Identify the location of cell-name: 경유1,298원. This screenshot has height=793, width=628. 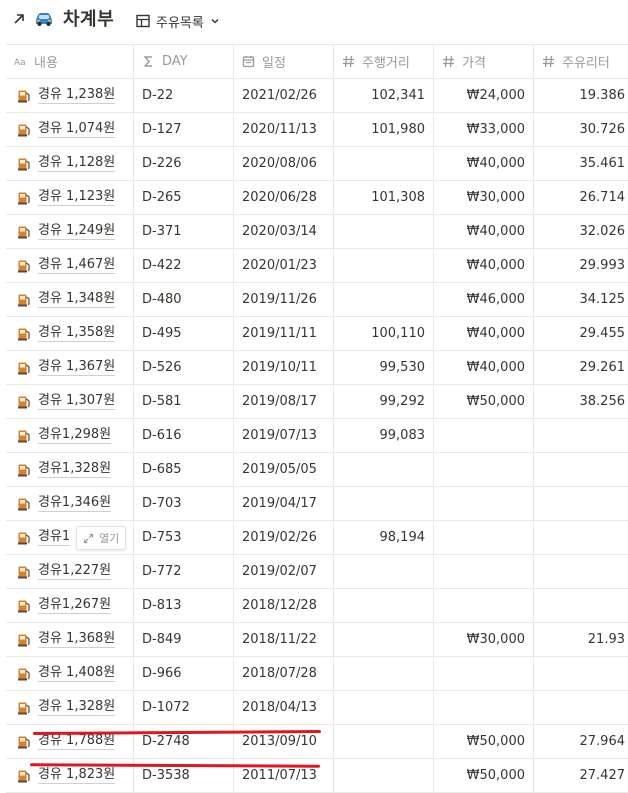
(70, 435).